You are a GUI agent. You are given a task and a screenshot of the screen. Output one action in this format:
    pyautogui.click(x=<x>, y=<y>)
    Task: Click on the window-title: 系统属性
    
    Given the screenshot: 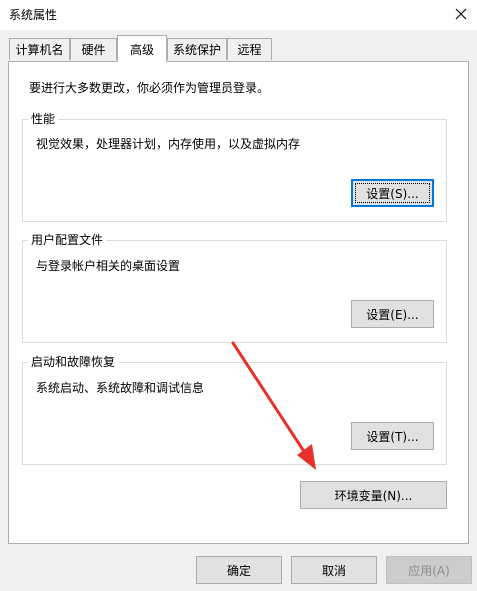 What is the action you would take?
    pyautogui.click(x=33, y=15)
    